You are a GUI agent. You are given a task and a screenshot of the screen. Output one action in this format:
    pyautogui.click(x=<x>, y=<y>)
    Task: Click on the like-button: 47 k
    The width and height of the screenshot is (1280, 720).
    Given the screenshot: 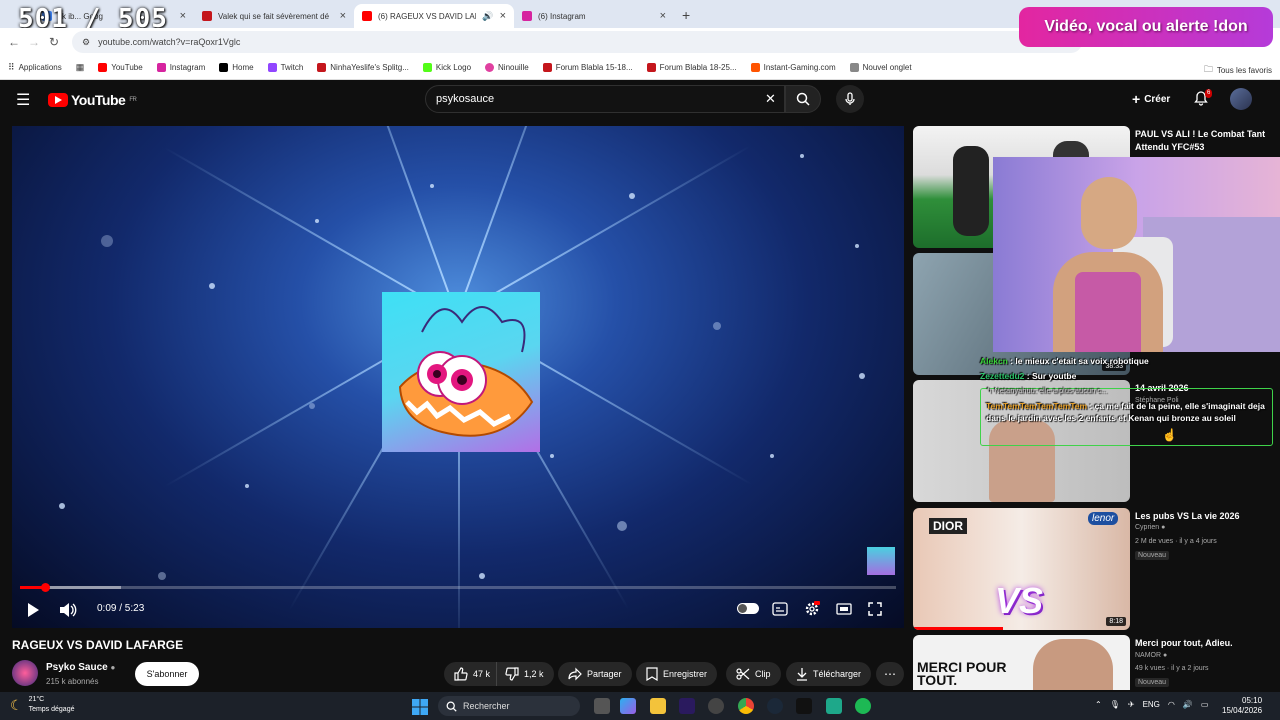 What is the action you would take?
    pyautogui.click(x=471, y=674)
    